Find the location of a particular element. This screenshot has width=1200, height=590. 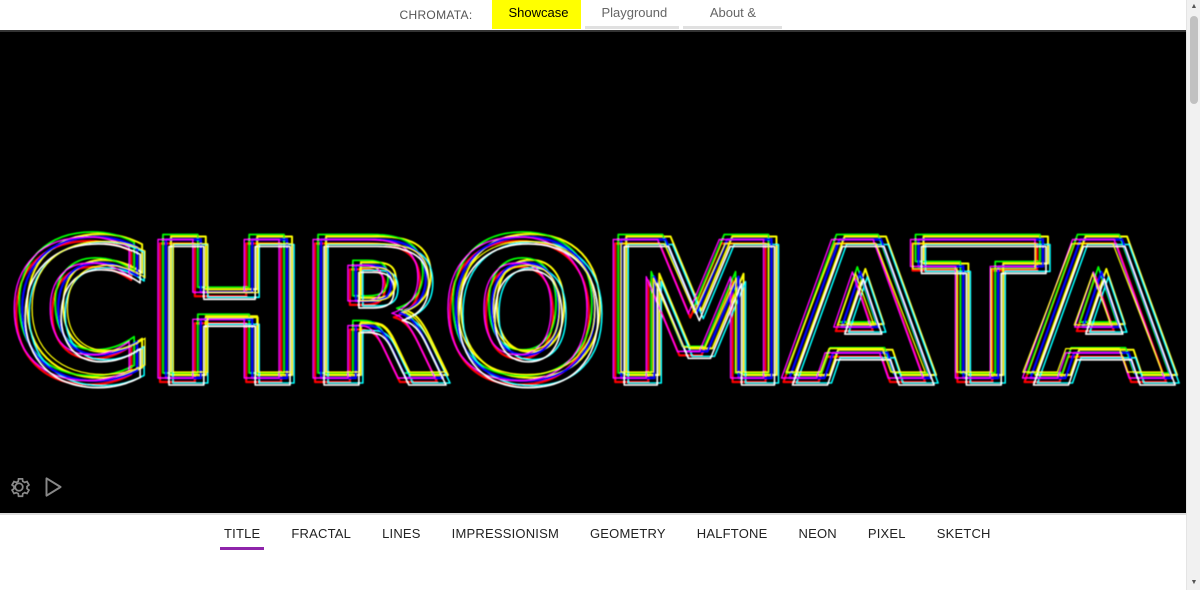

tab-about-api: About & API is located at coordinates (733, 23).